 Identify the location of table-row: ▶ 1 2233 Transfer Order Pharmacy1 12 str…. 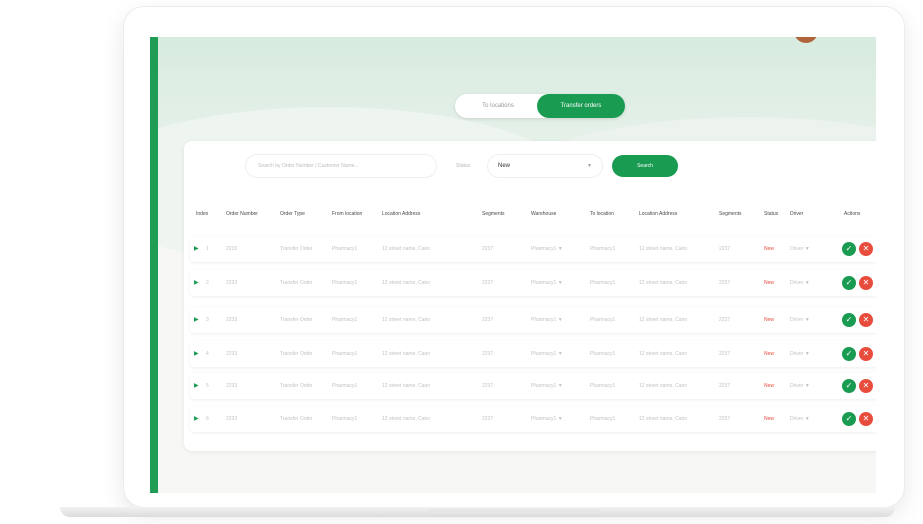
(533, 249).